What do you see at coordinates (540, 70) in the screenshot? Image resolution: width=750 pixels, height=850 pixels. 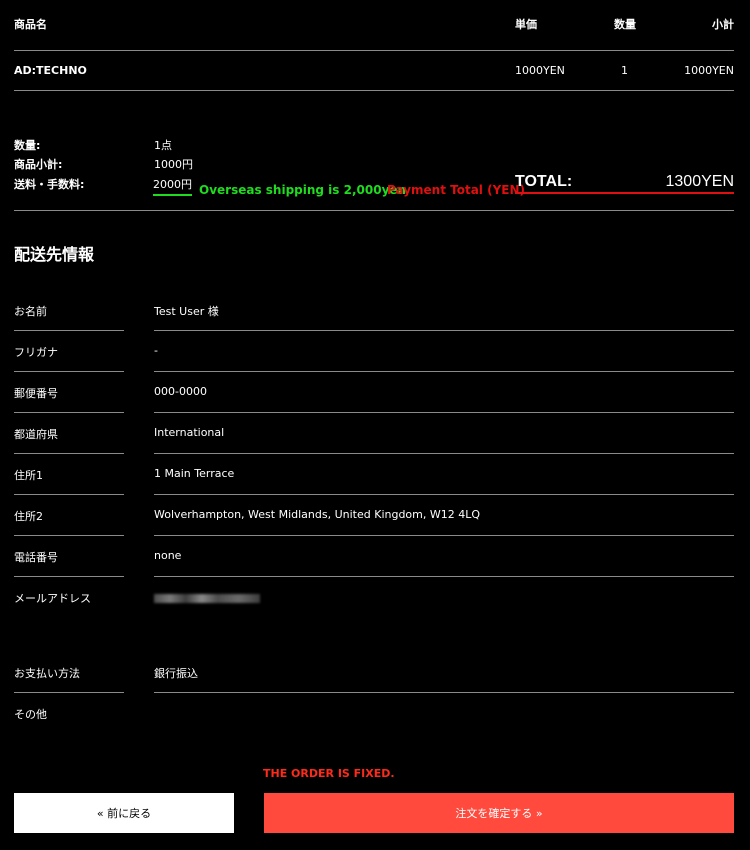 I see `item-unit-price: 1000YEN` at bounding box center [540, 70].